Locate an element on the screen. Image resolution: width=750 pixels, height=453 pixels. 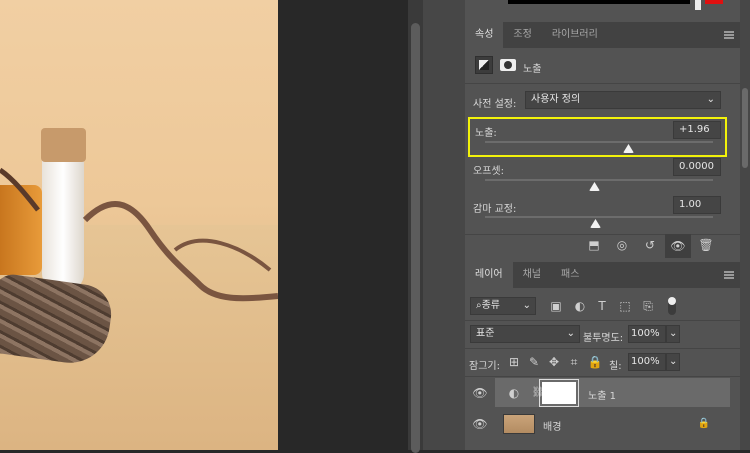
filter-value: 종류 is located at coordinates (491, 305).